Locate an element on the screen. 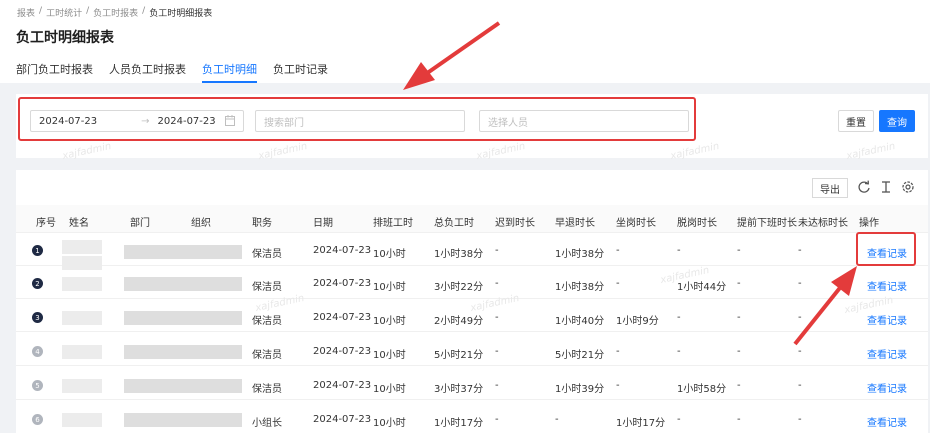  query-button: 查询 is located at coordinates (897, 121).